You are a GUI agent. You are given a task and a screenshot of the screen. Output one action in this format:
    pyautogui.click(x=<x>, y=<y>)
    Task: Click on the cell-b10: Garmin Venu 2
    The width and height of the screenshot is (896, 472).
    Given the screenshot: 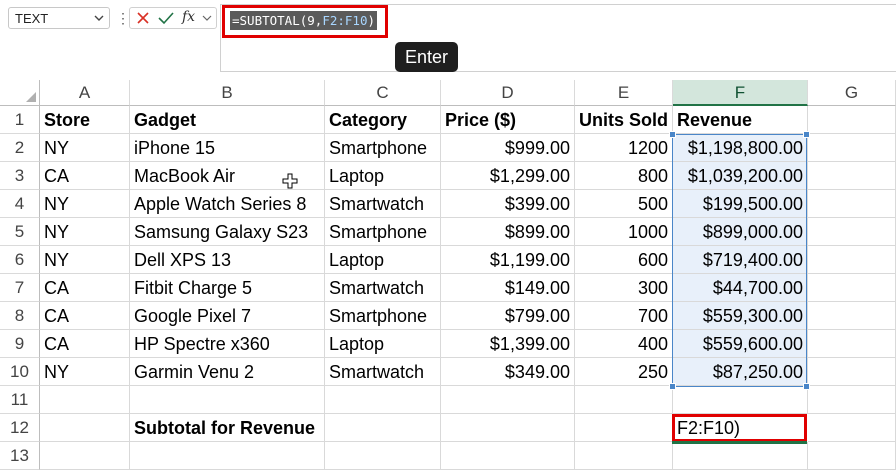 What is the action you would take?
    pyautogui.click(x=227, y=372)
    